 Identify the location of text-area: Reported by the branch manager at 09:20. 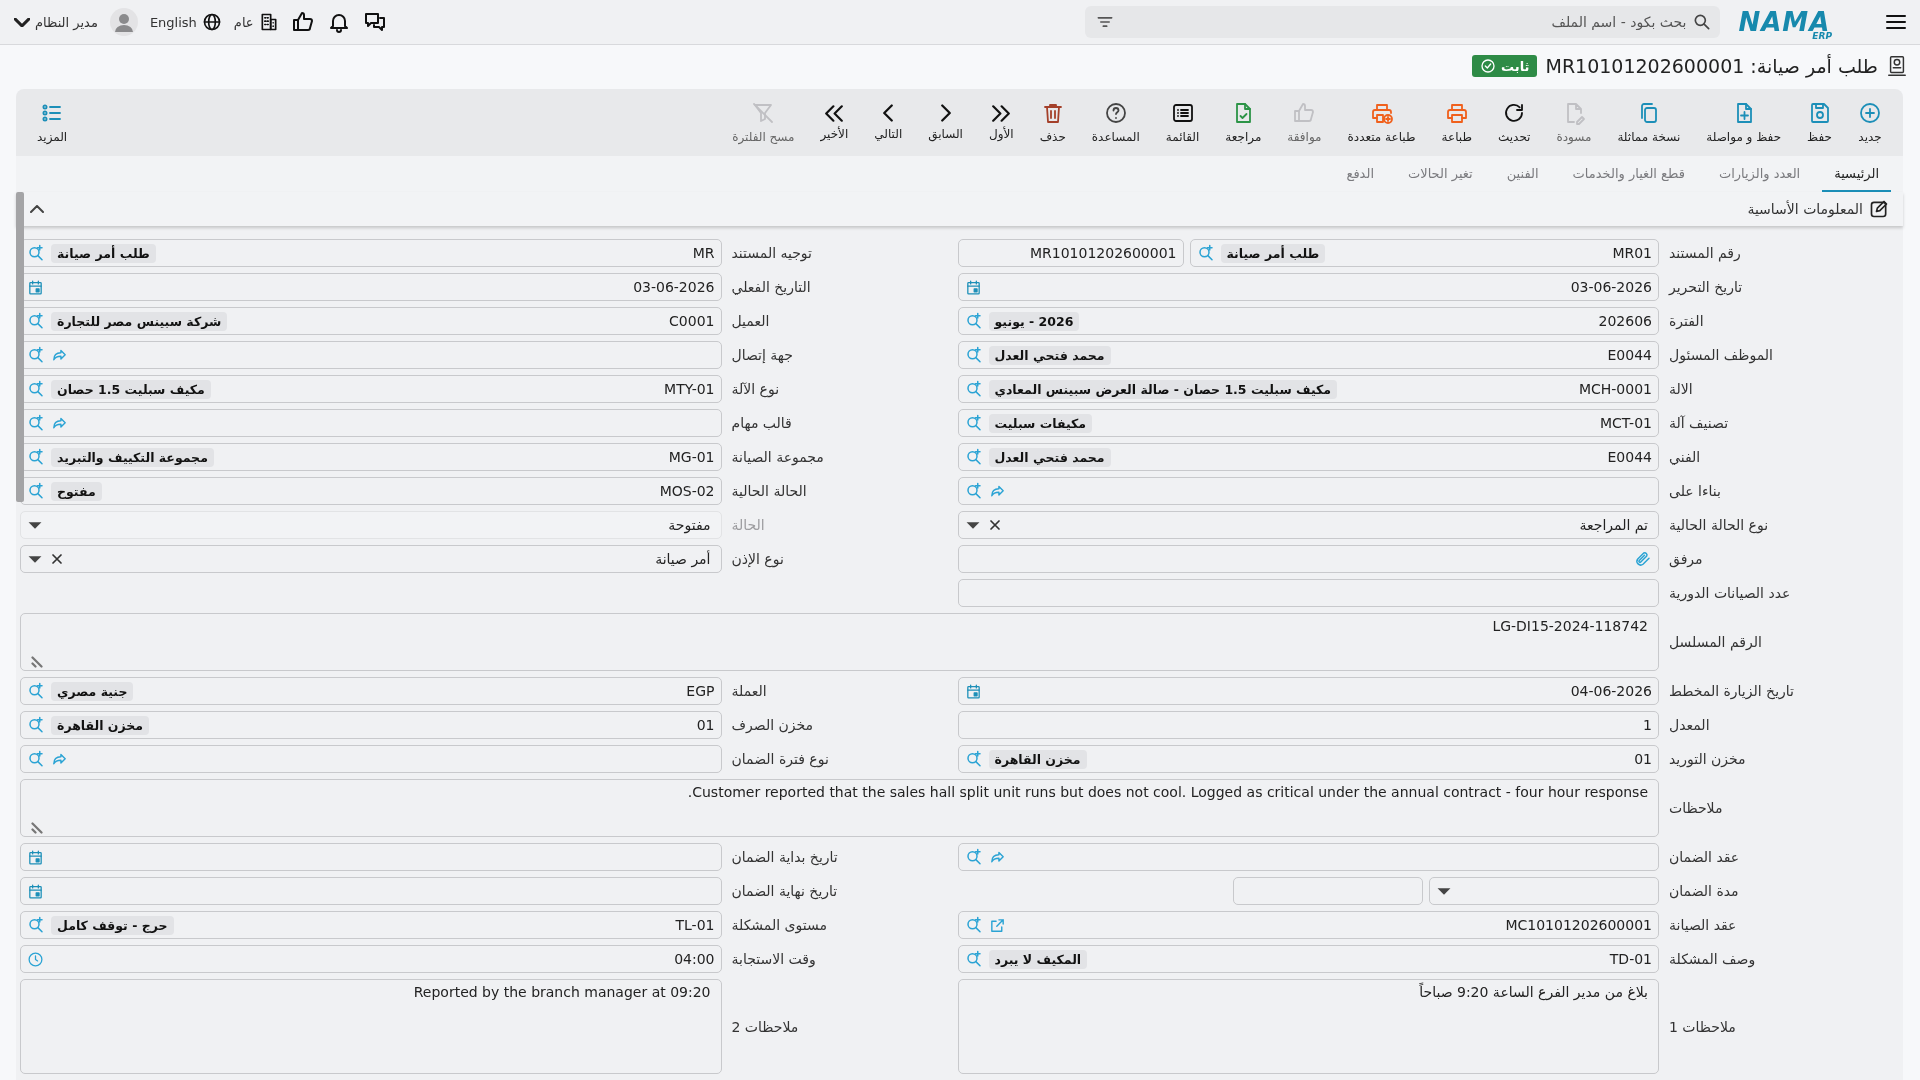
(371, 1026).